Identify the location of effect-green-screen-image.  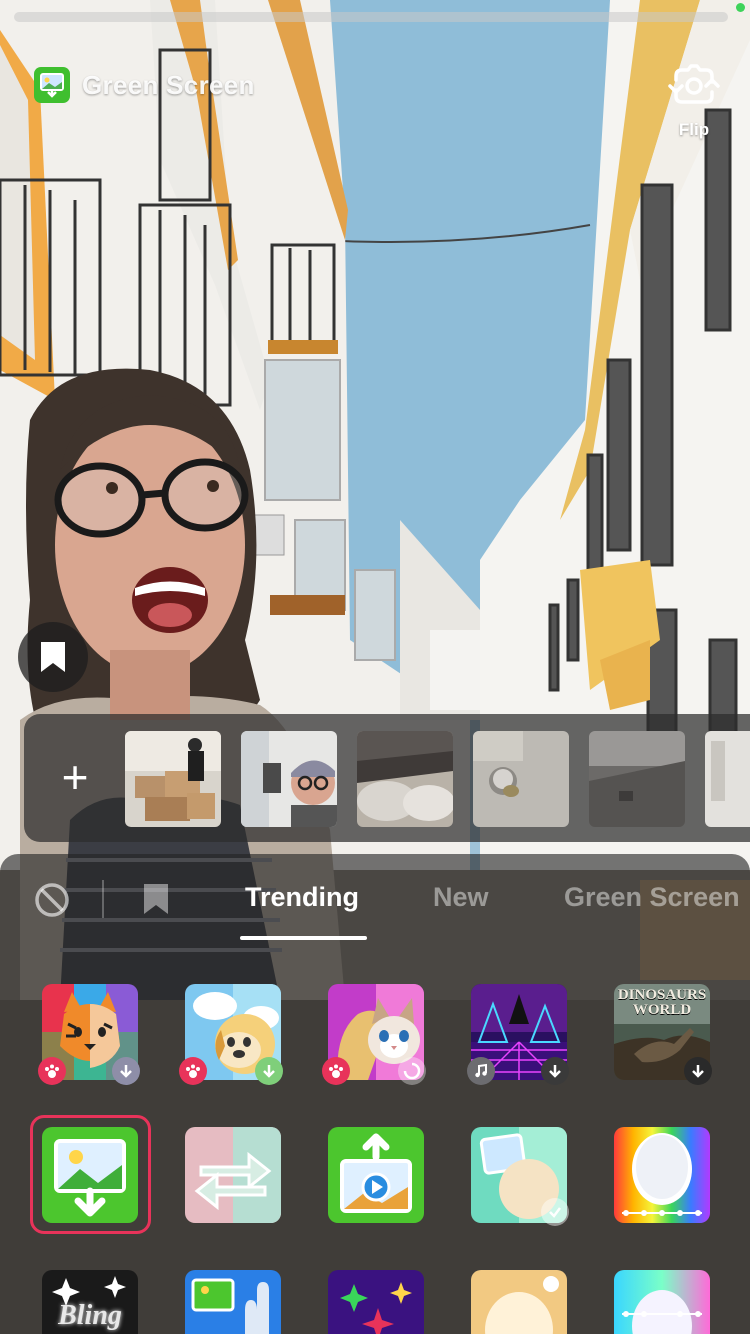
(90, 1175).